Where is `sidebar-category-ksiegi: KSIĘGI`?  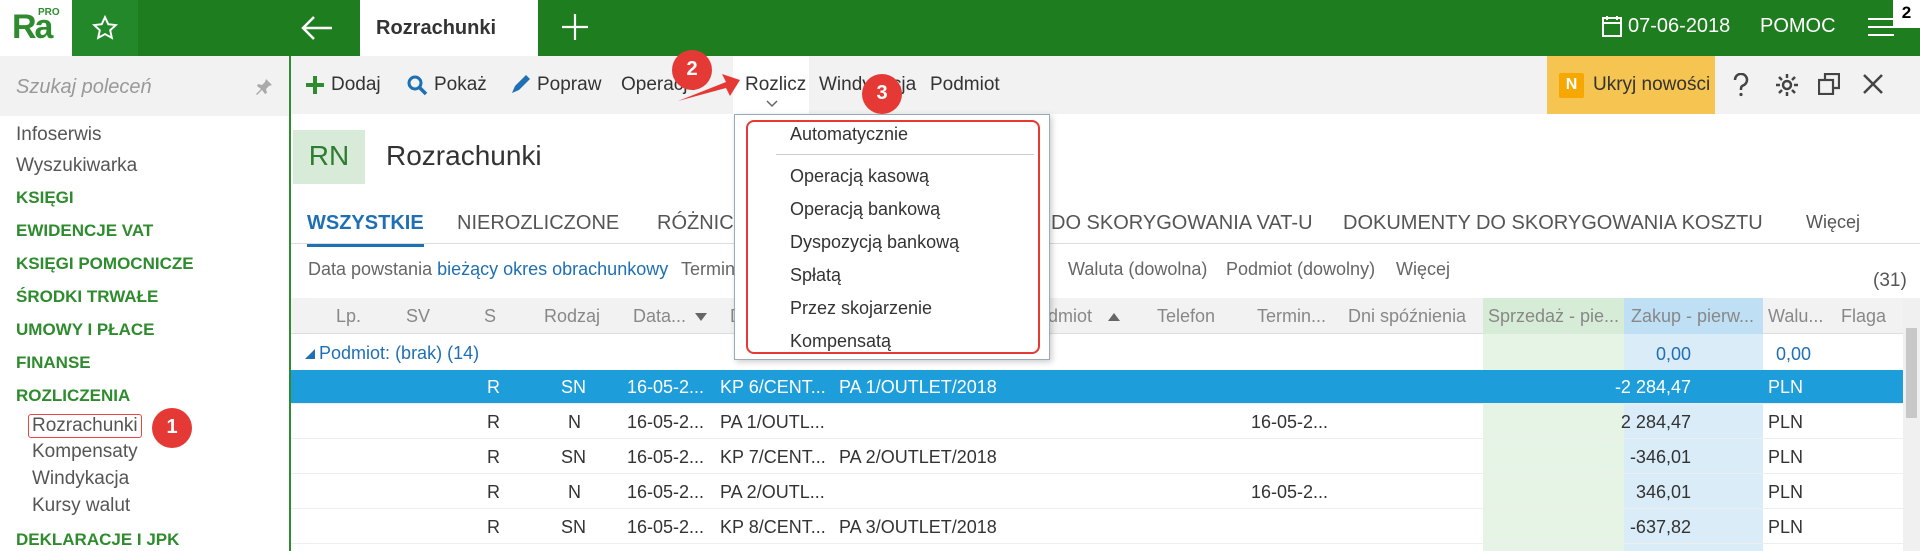
sidebar-category-ksiegi: KSIĘGI is located at coordinates (45, 198).